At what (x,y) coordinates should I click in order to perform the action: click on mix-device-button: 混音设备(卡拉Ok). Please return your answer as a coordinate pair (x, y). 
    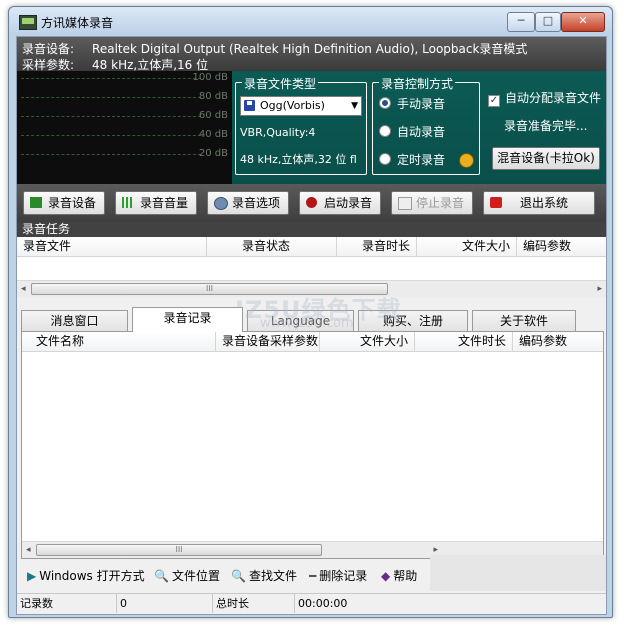
    Looking at the image, I should click on (546, 158).